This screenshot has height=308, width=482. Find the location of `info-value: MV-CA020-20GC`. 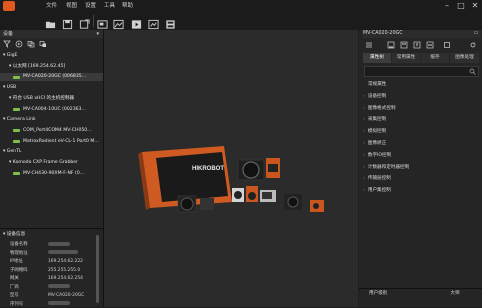

info-value: MV-CA020-20GC is located at coordinates (66, 295).